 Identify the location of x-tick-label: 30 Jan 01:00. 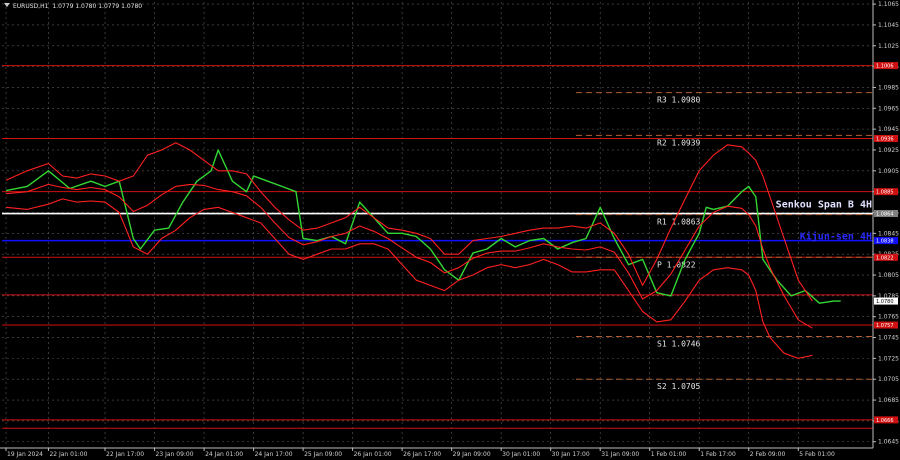
(521, 454).